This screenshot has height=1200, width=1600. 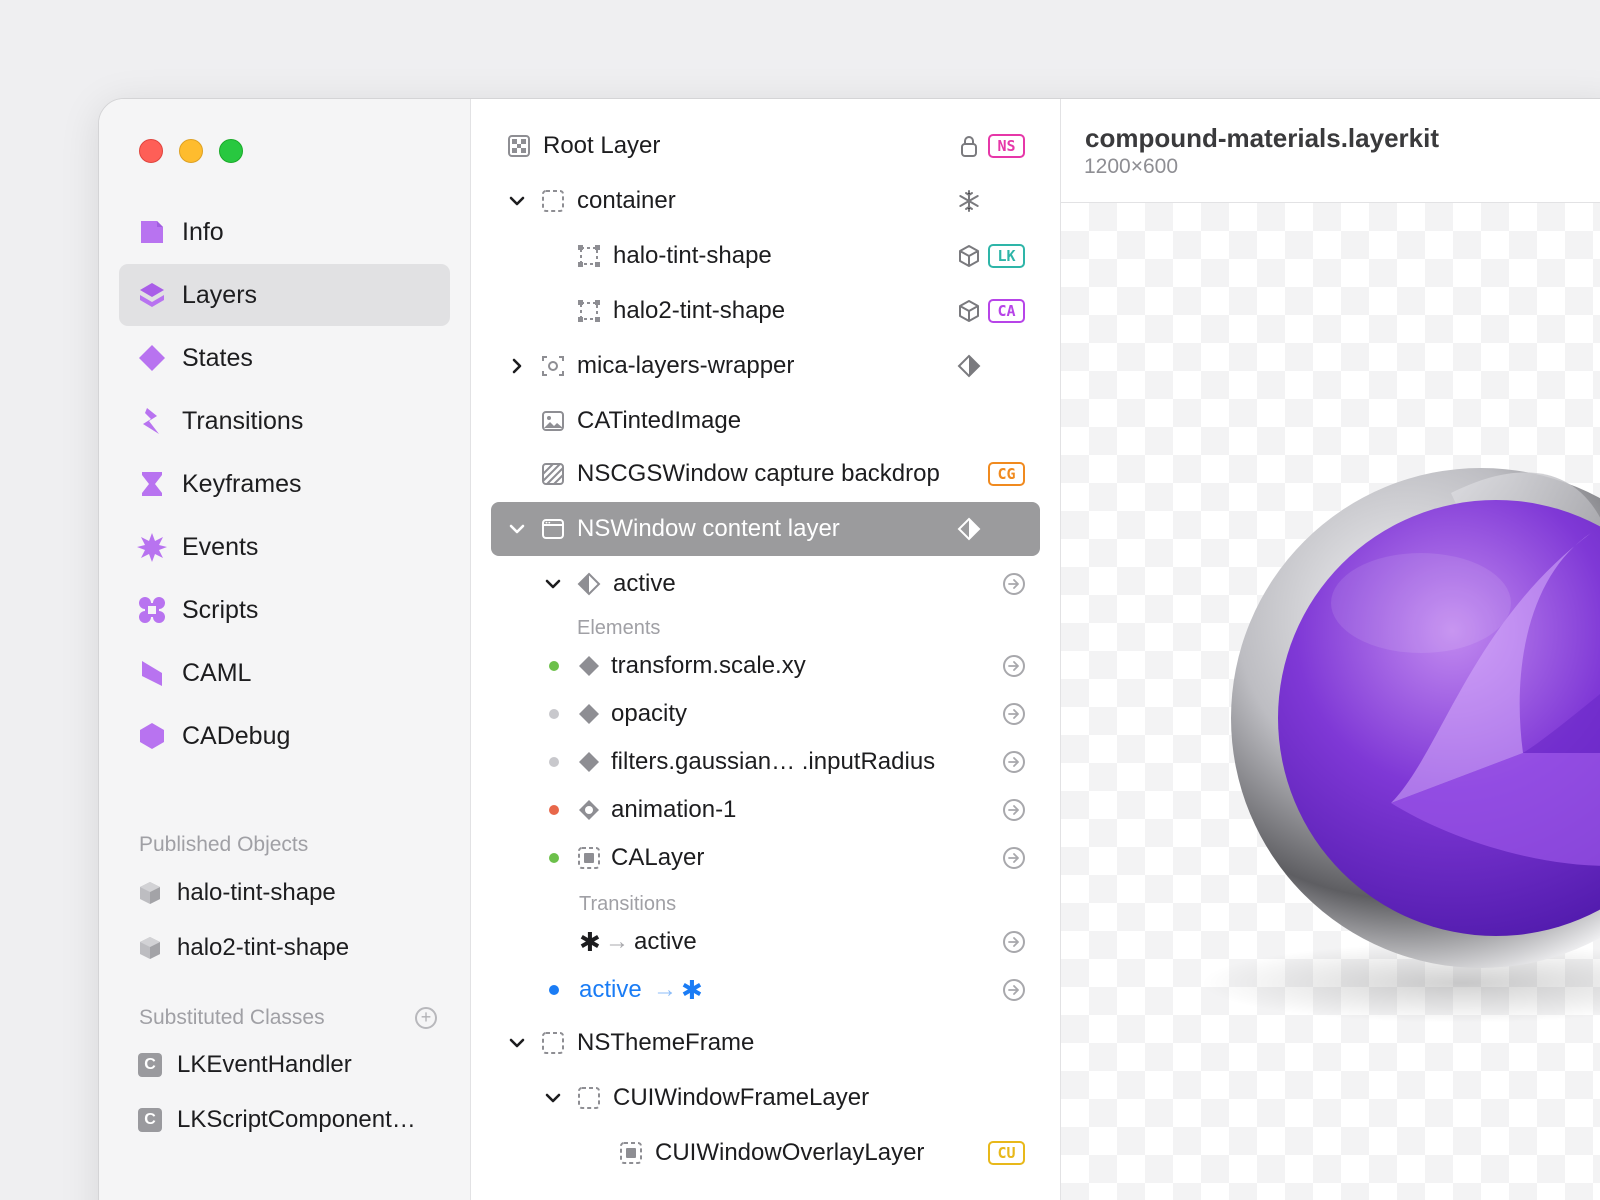 What do you see at coordinates (284, 736) in the screenshot?
I see `sidebar-item-cadebug: CADebug` at bounding box center [284, 736].